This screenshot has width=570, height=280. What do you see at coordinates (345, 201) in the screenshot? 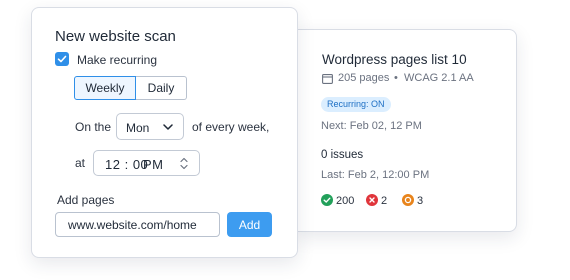
I see `passed-value: 200` at bounding box center [345, 201].